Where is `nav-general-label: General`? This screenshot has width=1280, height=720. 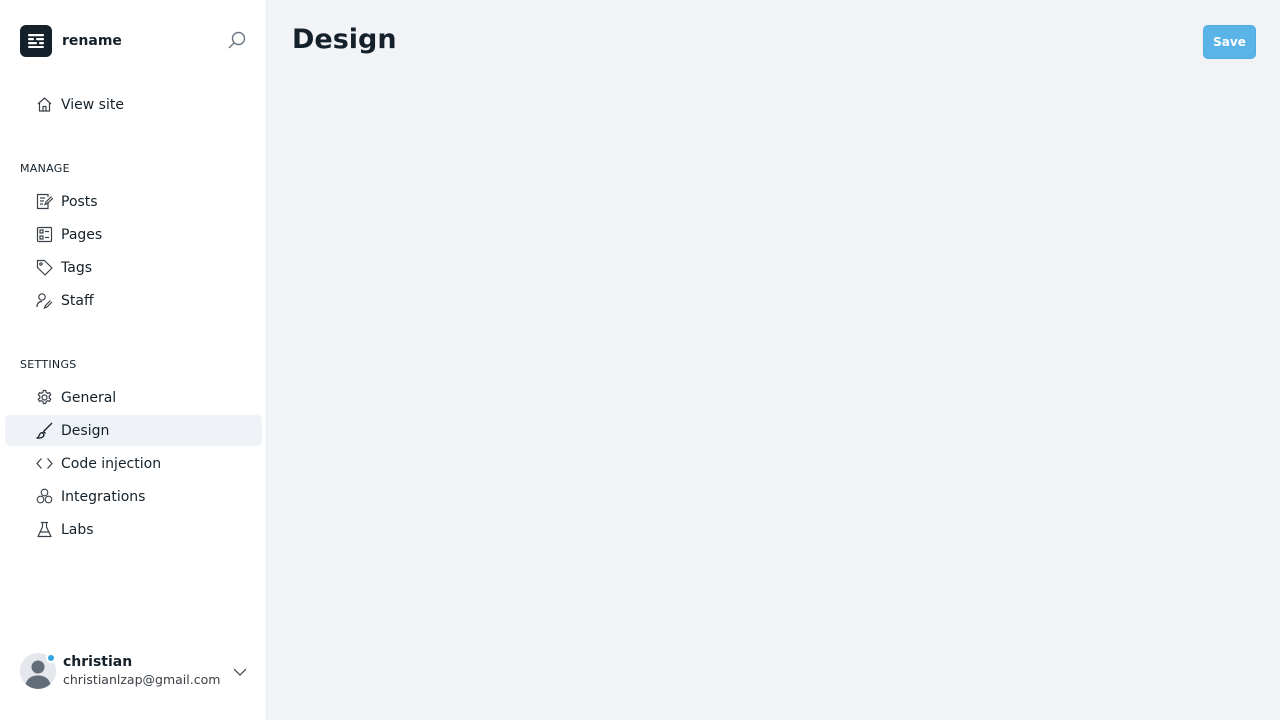 nav-general-label: General is located at coordinates (89, 397).